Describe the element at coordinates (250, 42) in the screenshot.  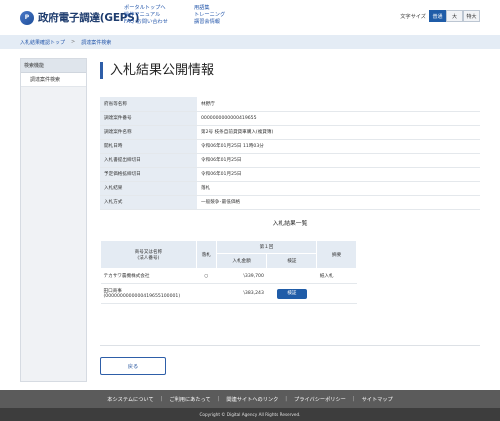
I see `breadcrumb: 入札結果確認トップ > 調達案件検索` at that location.